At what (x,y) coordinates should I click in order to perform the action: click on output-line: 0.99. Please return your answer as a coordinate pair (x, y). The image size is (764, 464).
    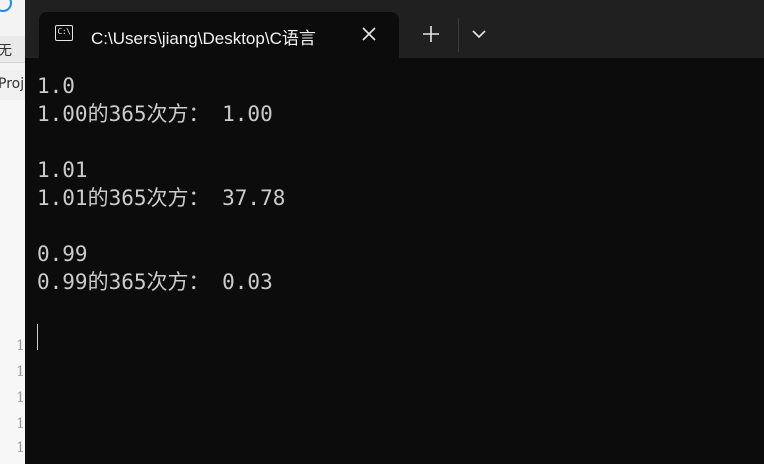
    Looking at the image, I should click on (62, 254).